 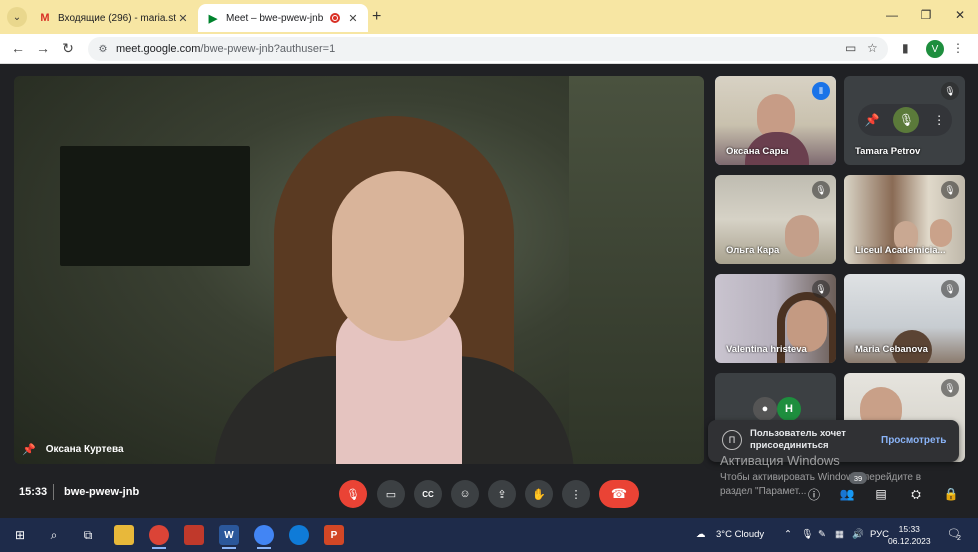 I want to click on tab-gmail: M Входящие (296) - maria.stiroi@ ✕, so click(x=114, y=18).